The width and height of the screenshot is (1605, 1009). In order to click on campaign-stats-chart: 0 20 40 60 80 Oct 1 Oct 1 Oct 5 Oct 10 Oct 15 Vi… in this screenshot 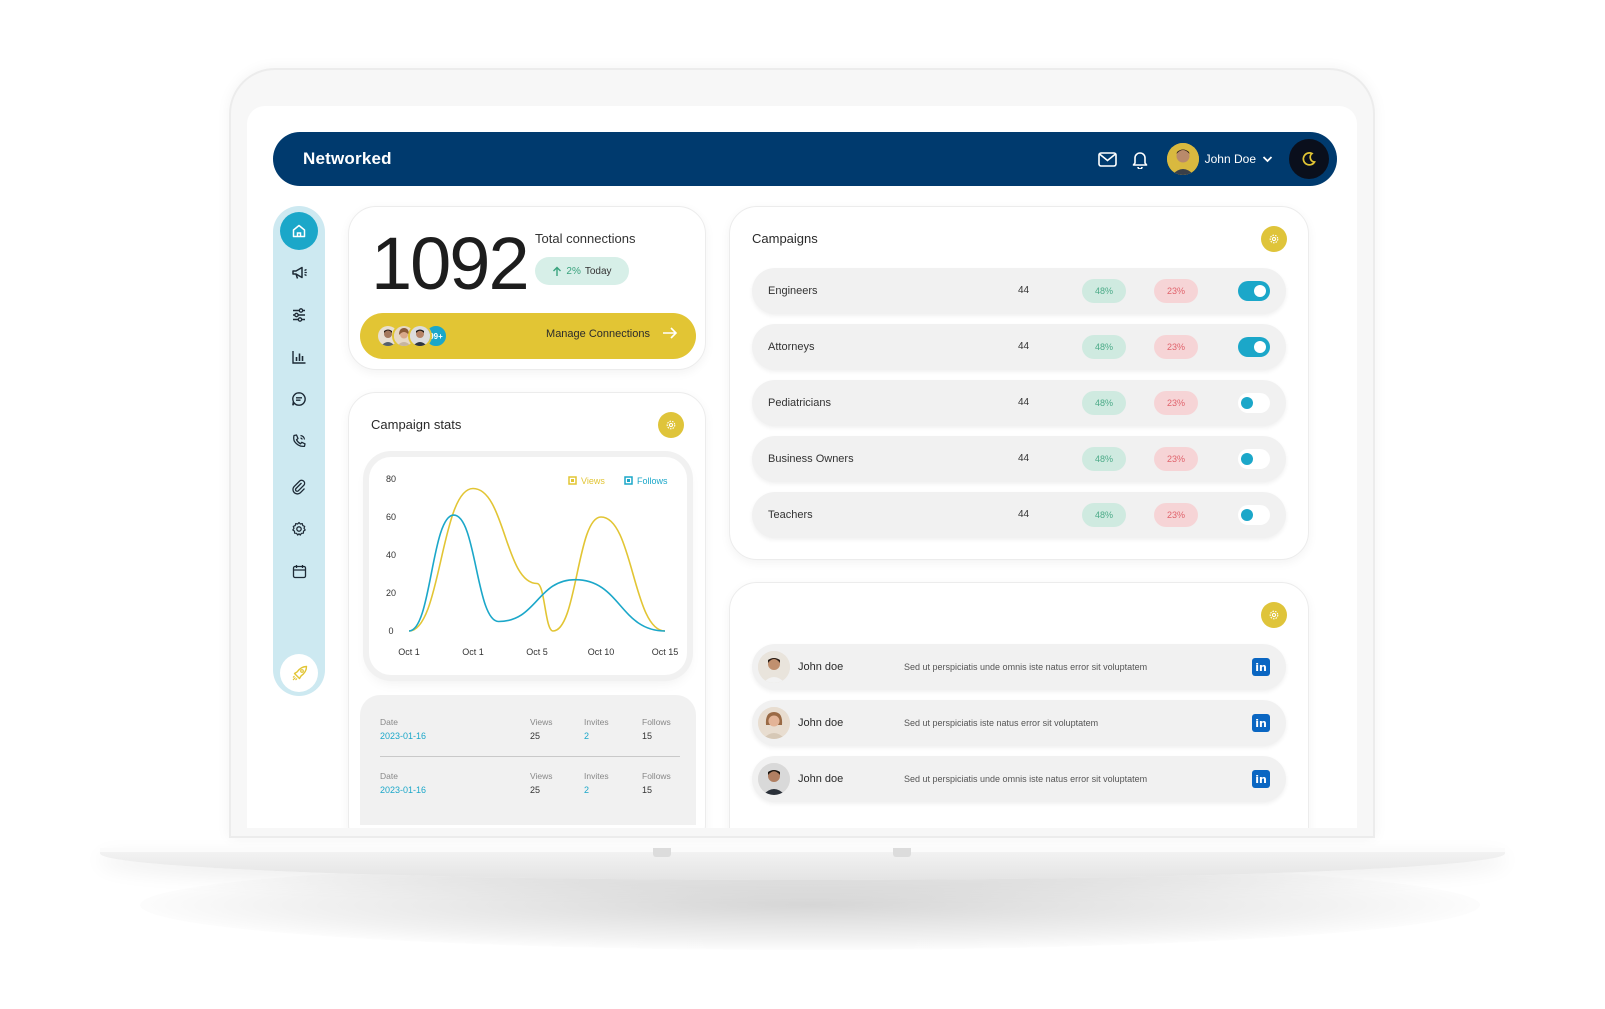, I will do `click(528, 566)`.